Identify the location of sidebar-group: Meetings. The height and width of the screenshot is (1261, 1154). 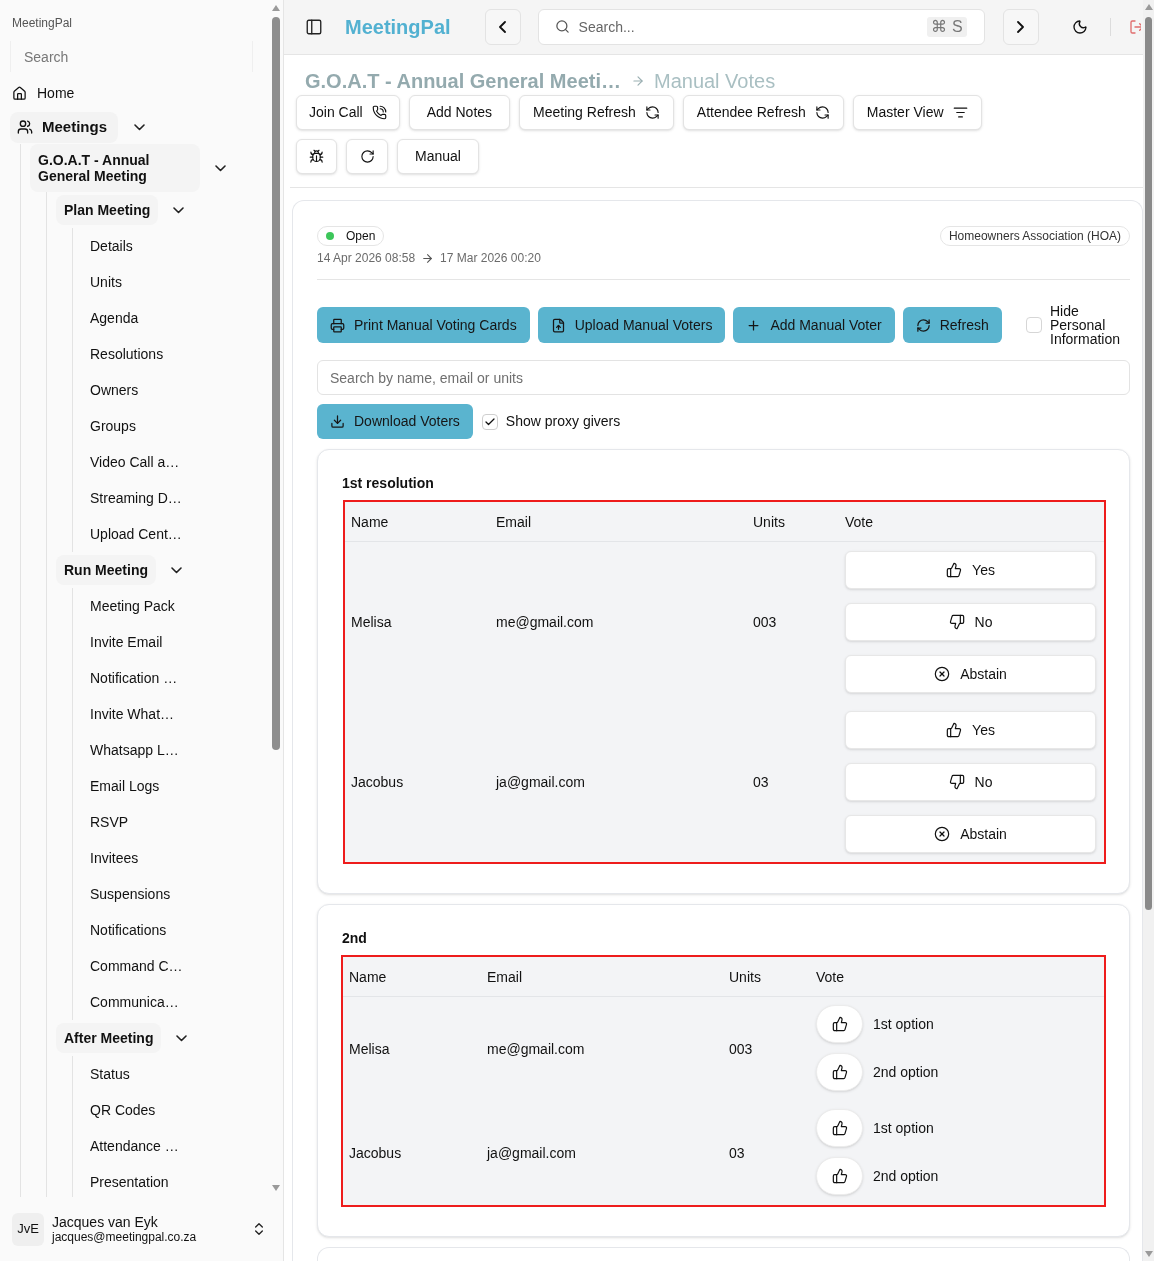
(64, 127).